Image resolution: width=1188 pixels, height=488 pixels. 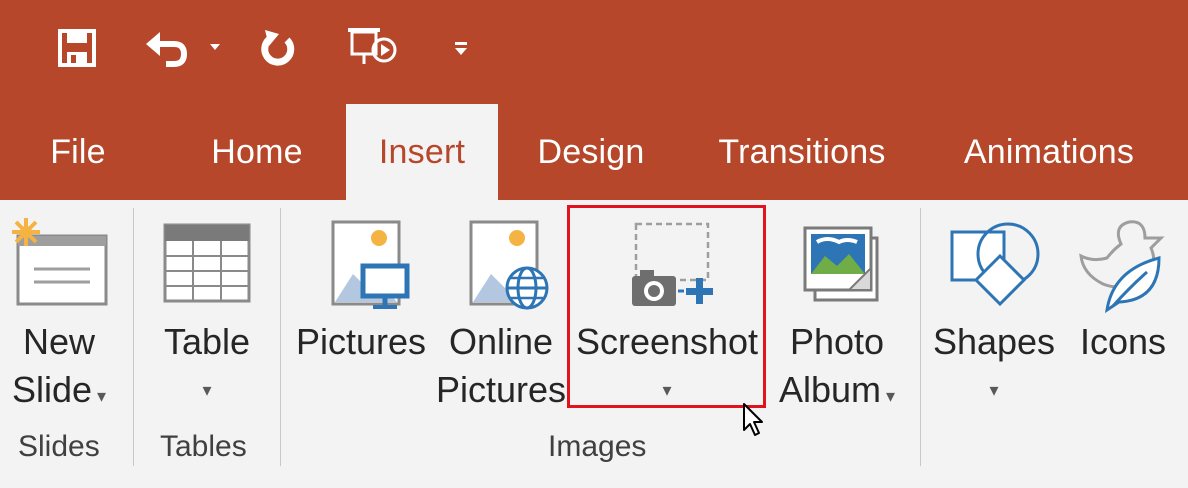 What do you see at coordinates (279, 48) in the screenshot?
I see `redo-icon` at bounding box center [279, 48].